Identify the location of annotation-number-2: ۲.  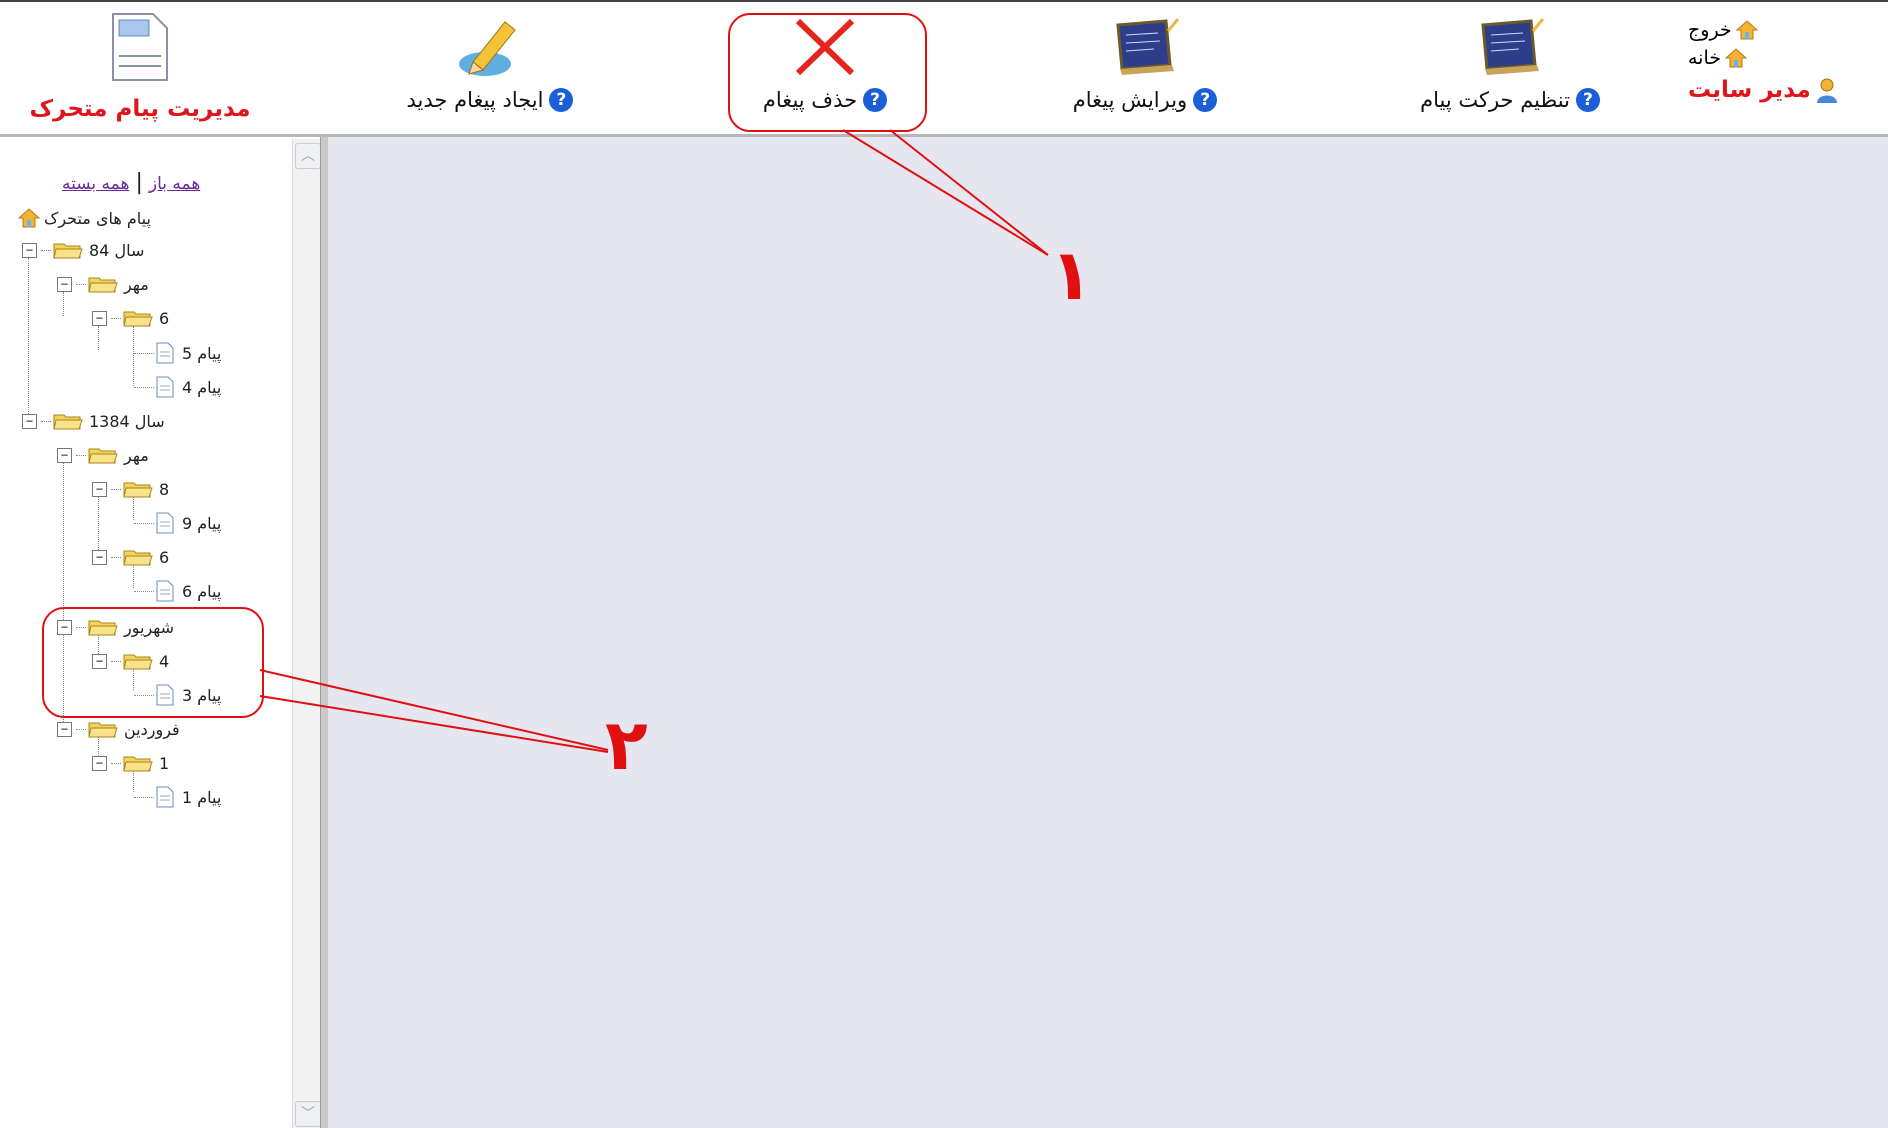
(626, 745).